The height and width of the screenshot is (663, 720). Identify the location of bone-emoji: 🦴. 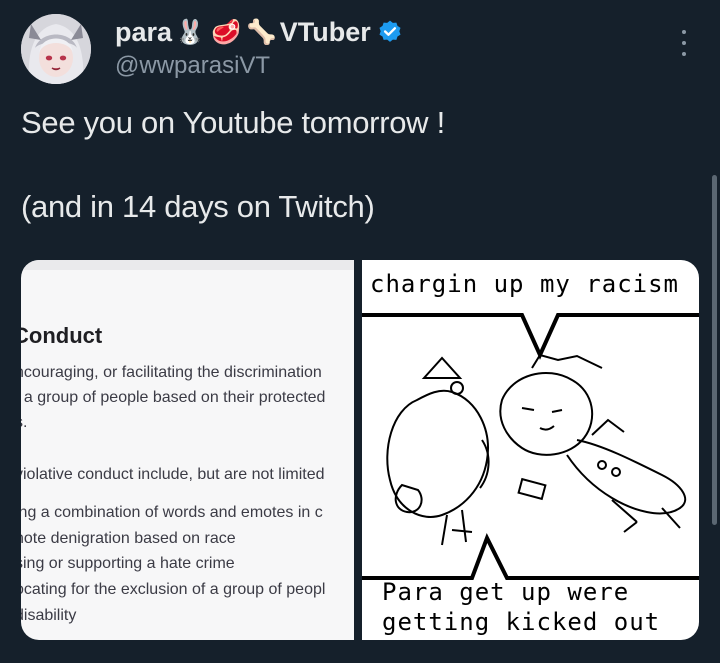
(261, 32).